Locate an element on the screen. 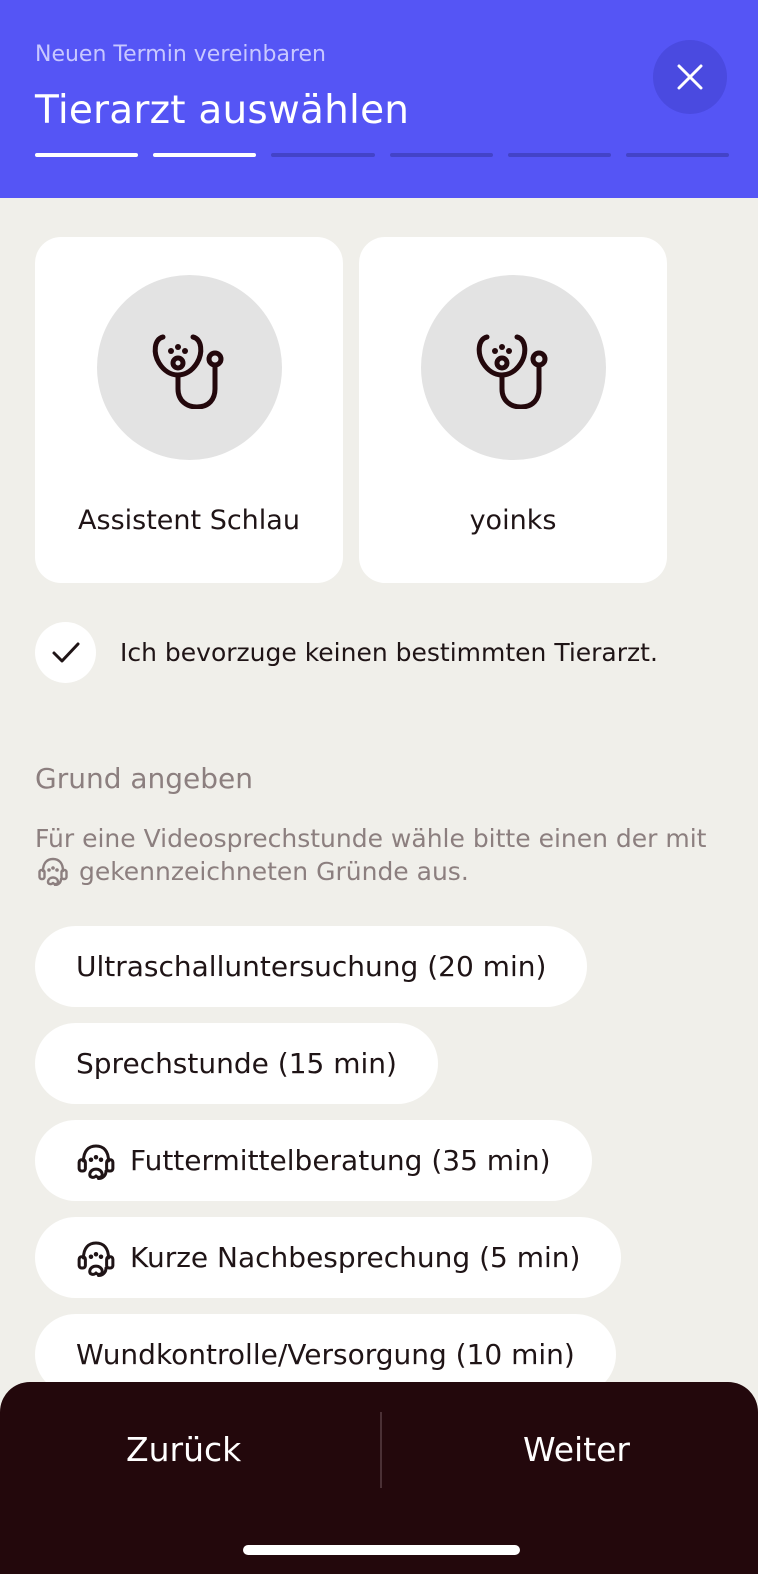 Image resolution: width=758 pixels, height=1574 pixels. home-indicator is located at coordinates (381, 1550).